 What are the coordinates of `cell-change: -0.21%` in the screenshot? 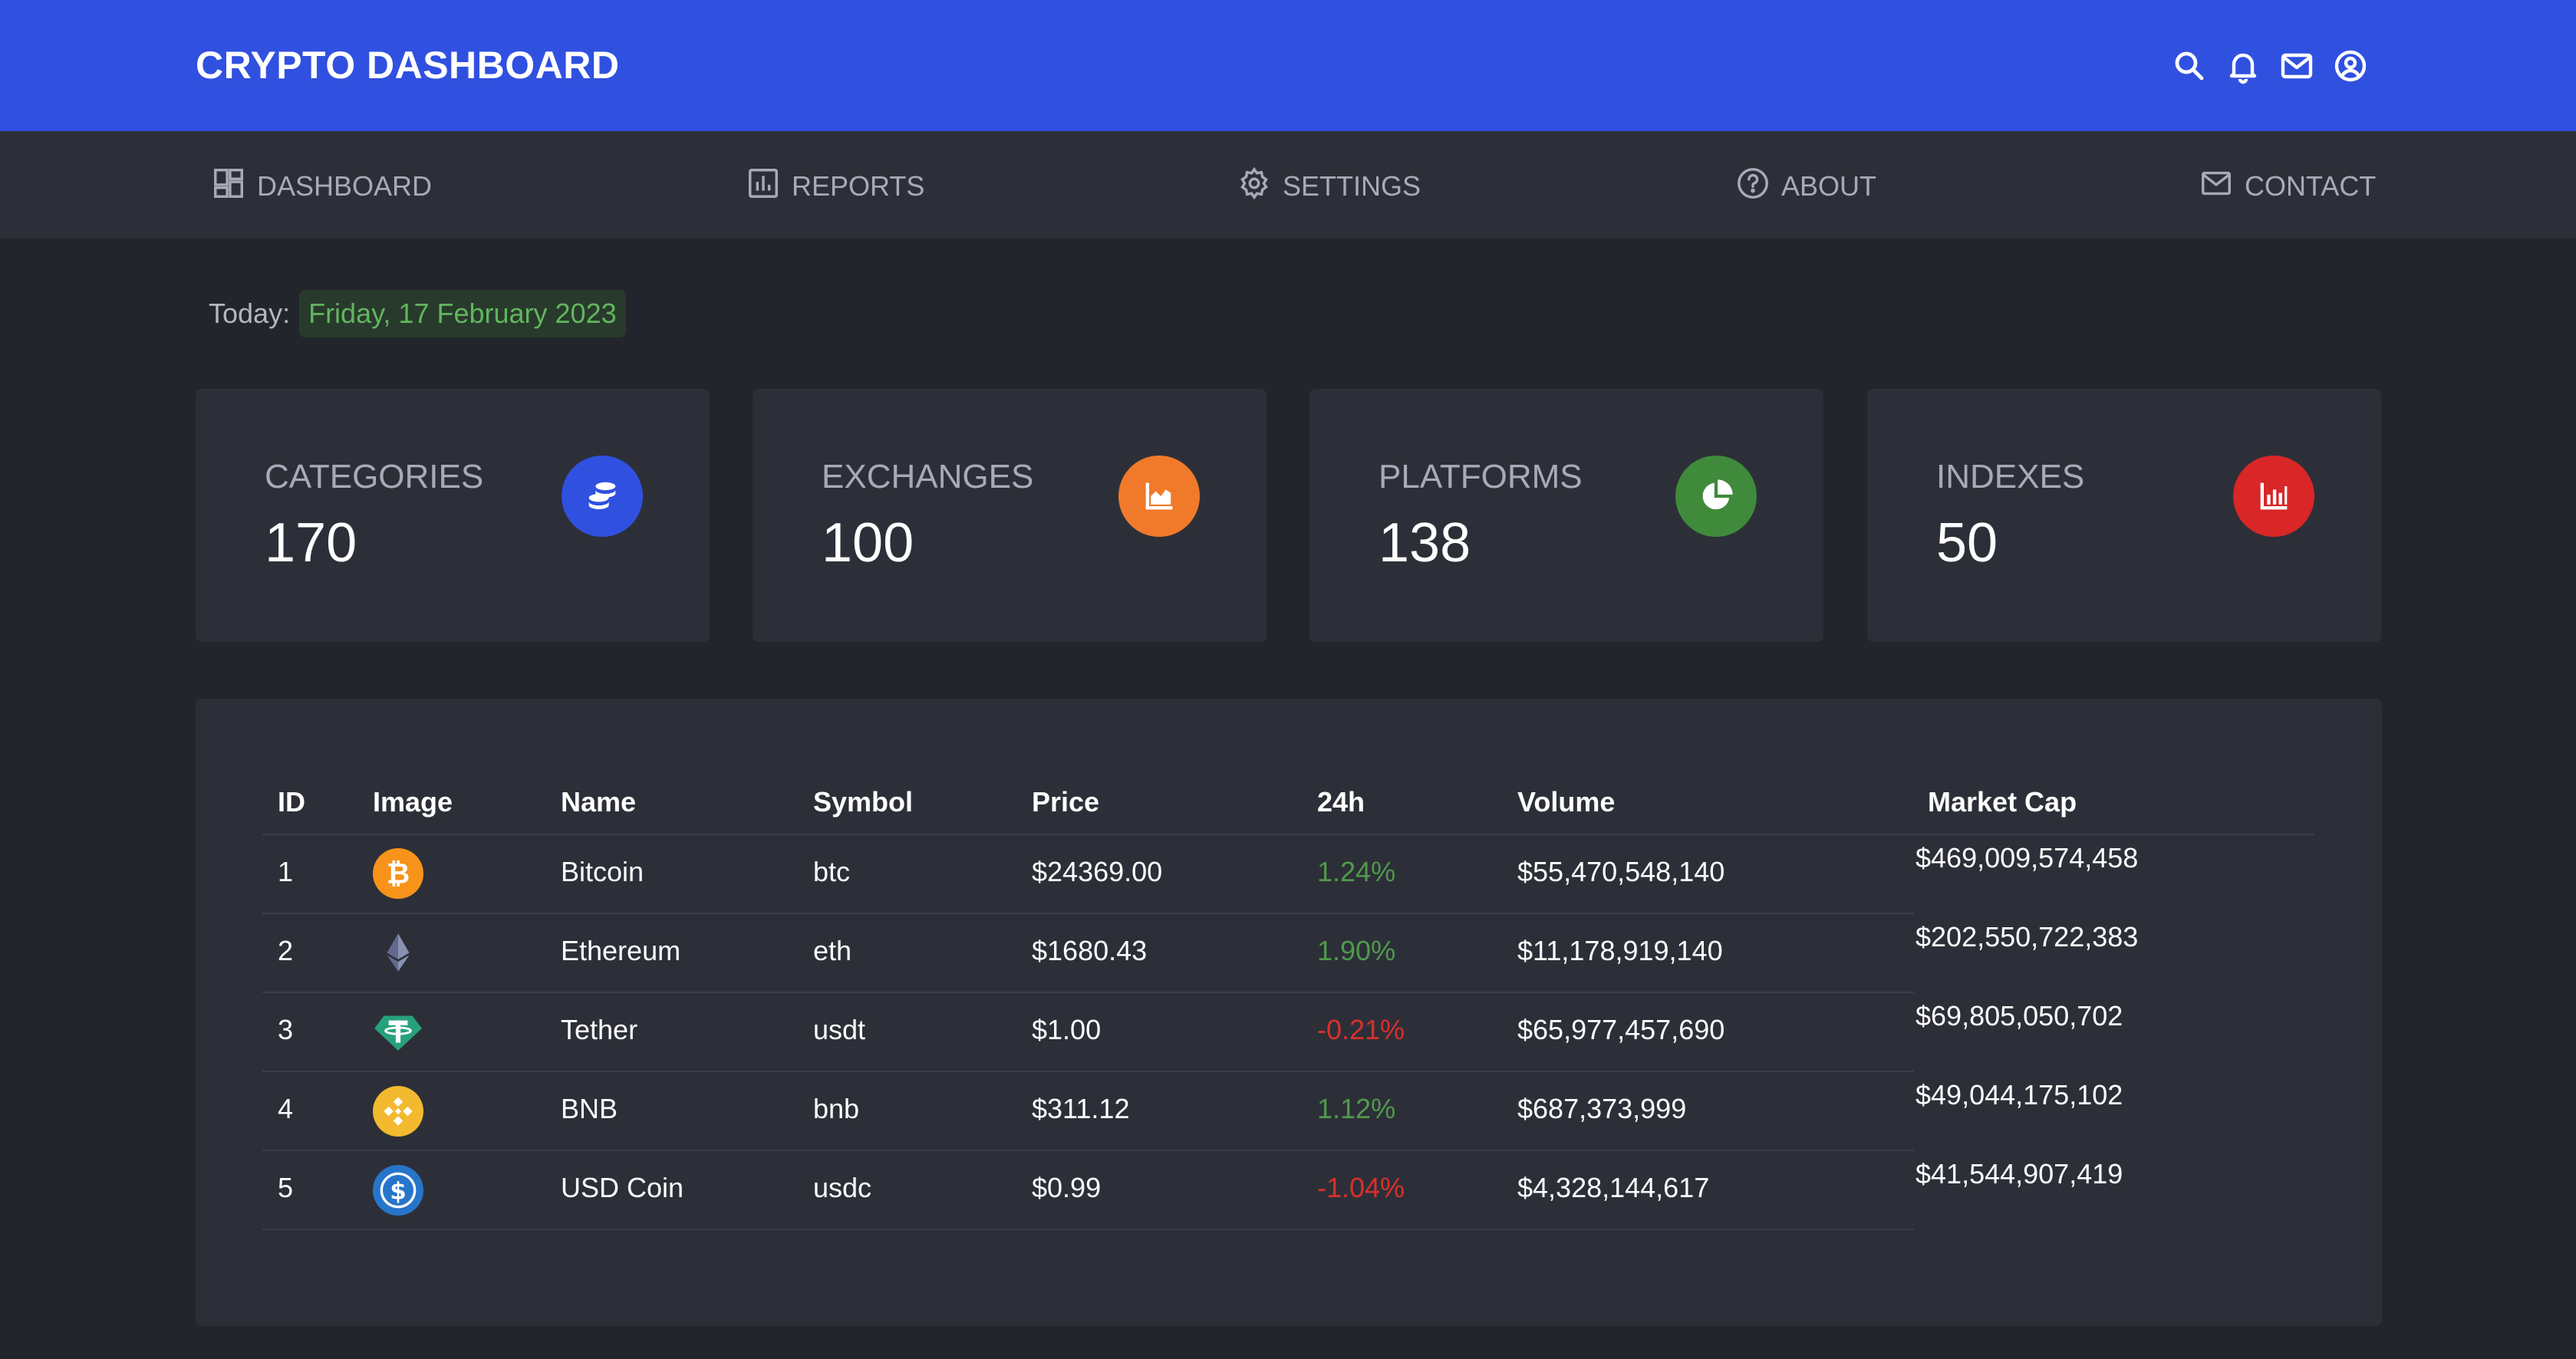 It's located at (1361, 1029).